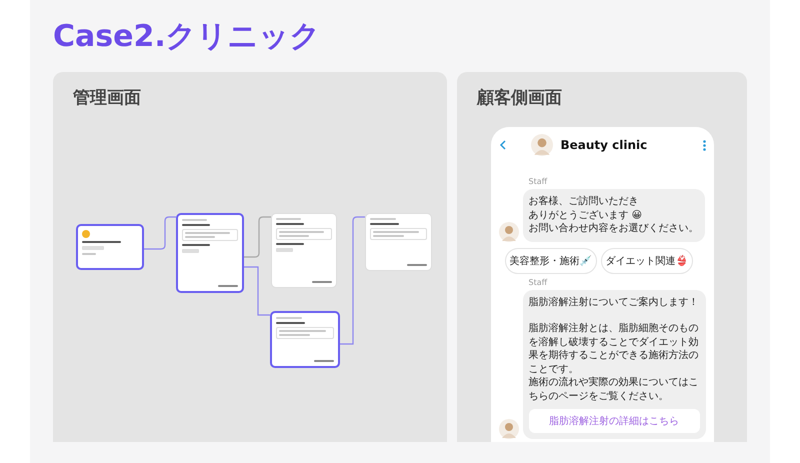 The height and width of the screenshot is (463, 800). What do you see at coordinates (646, 261) in the screenshot?
I see `quick-reply-button: ダイエット関連👙` at bounding box center [646, 261].